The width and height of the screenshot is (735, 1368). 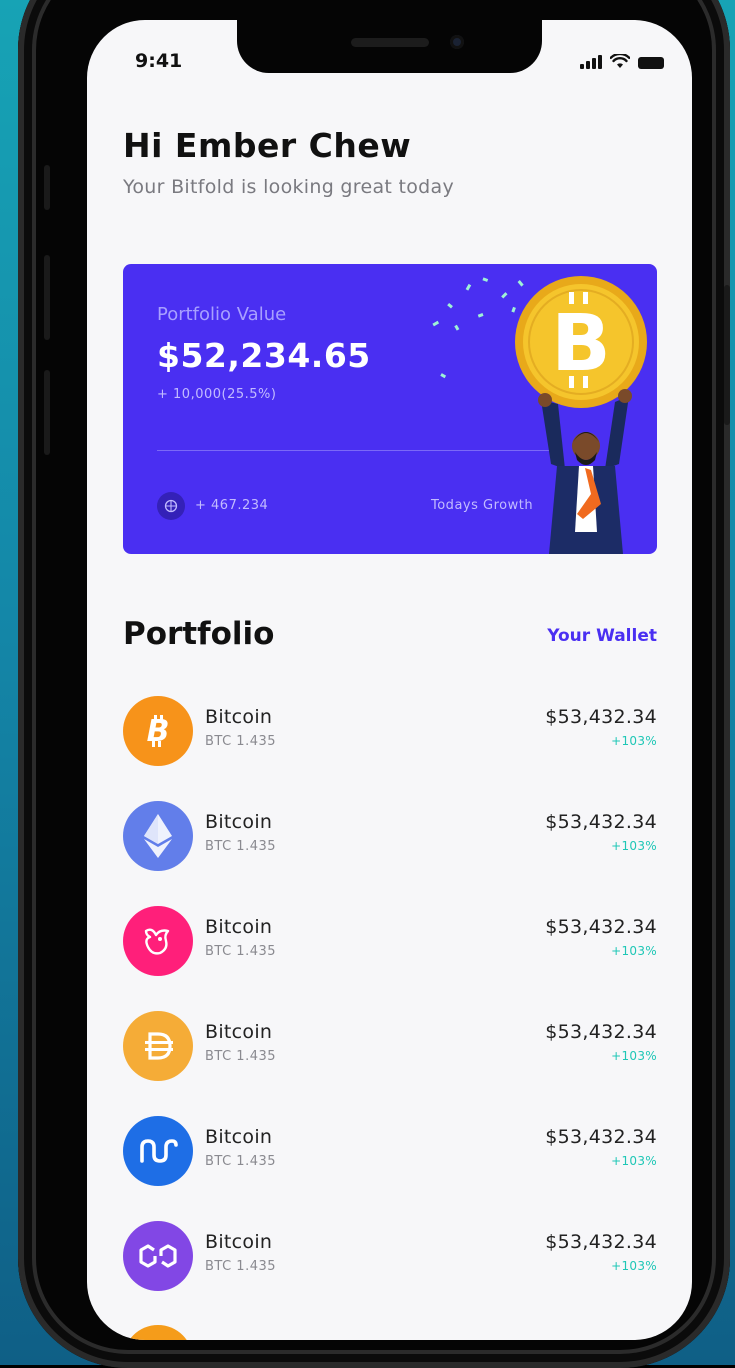 What do you see at coordinates (158, 1332) in the screenshot?
I see `partially-visible-coin-icon` at bounding box center [158, 1332].